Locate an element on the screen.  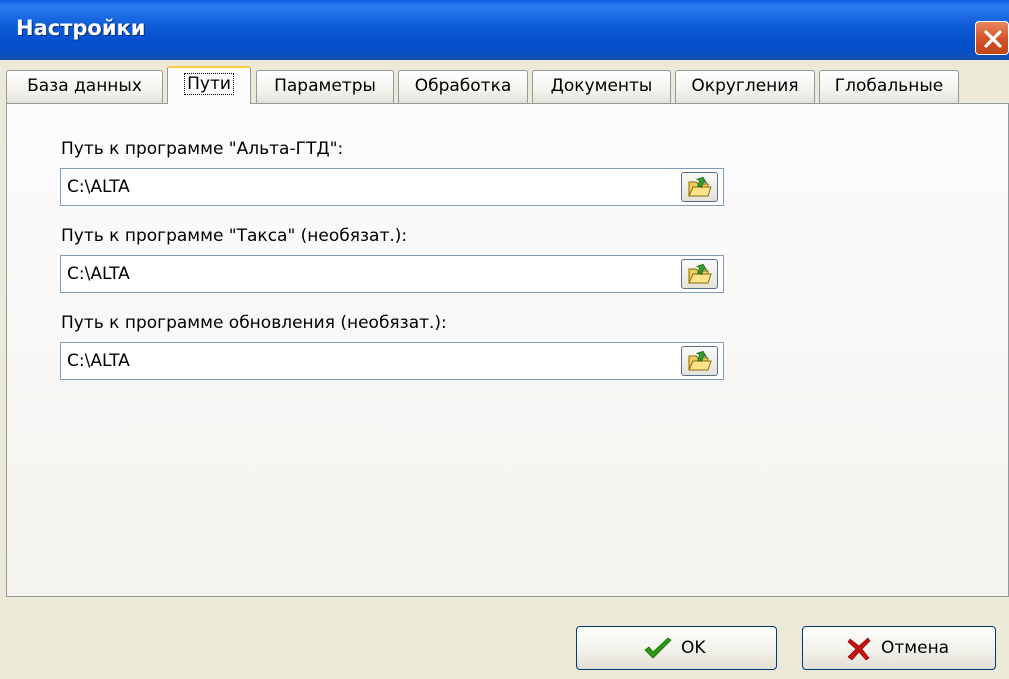
alta-gtd-browse-button is located at coordinates (699, 187).